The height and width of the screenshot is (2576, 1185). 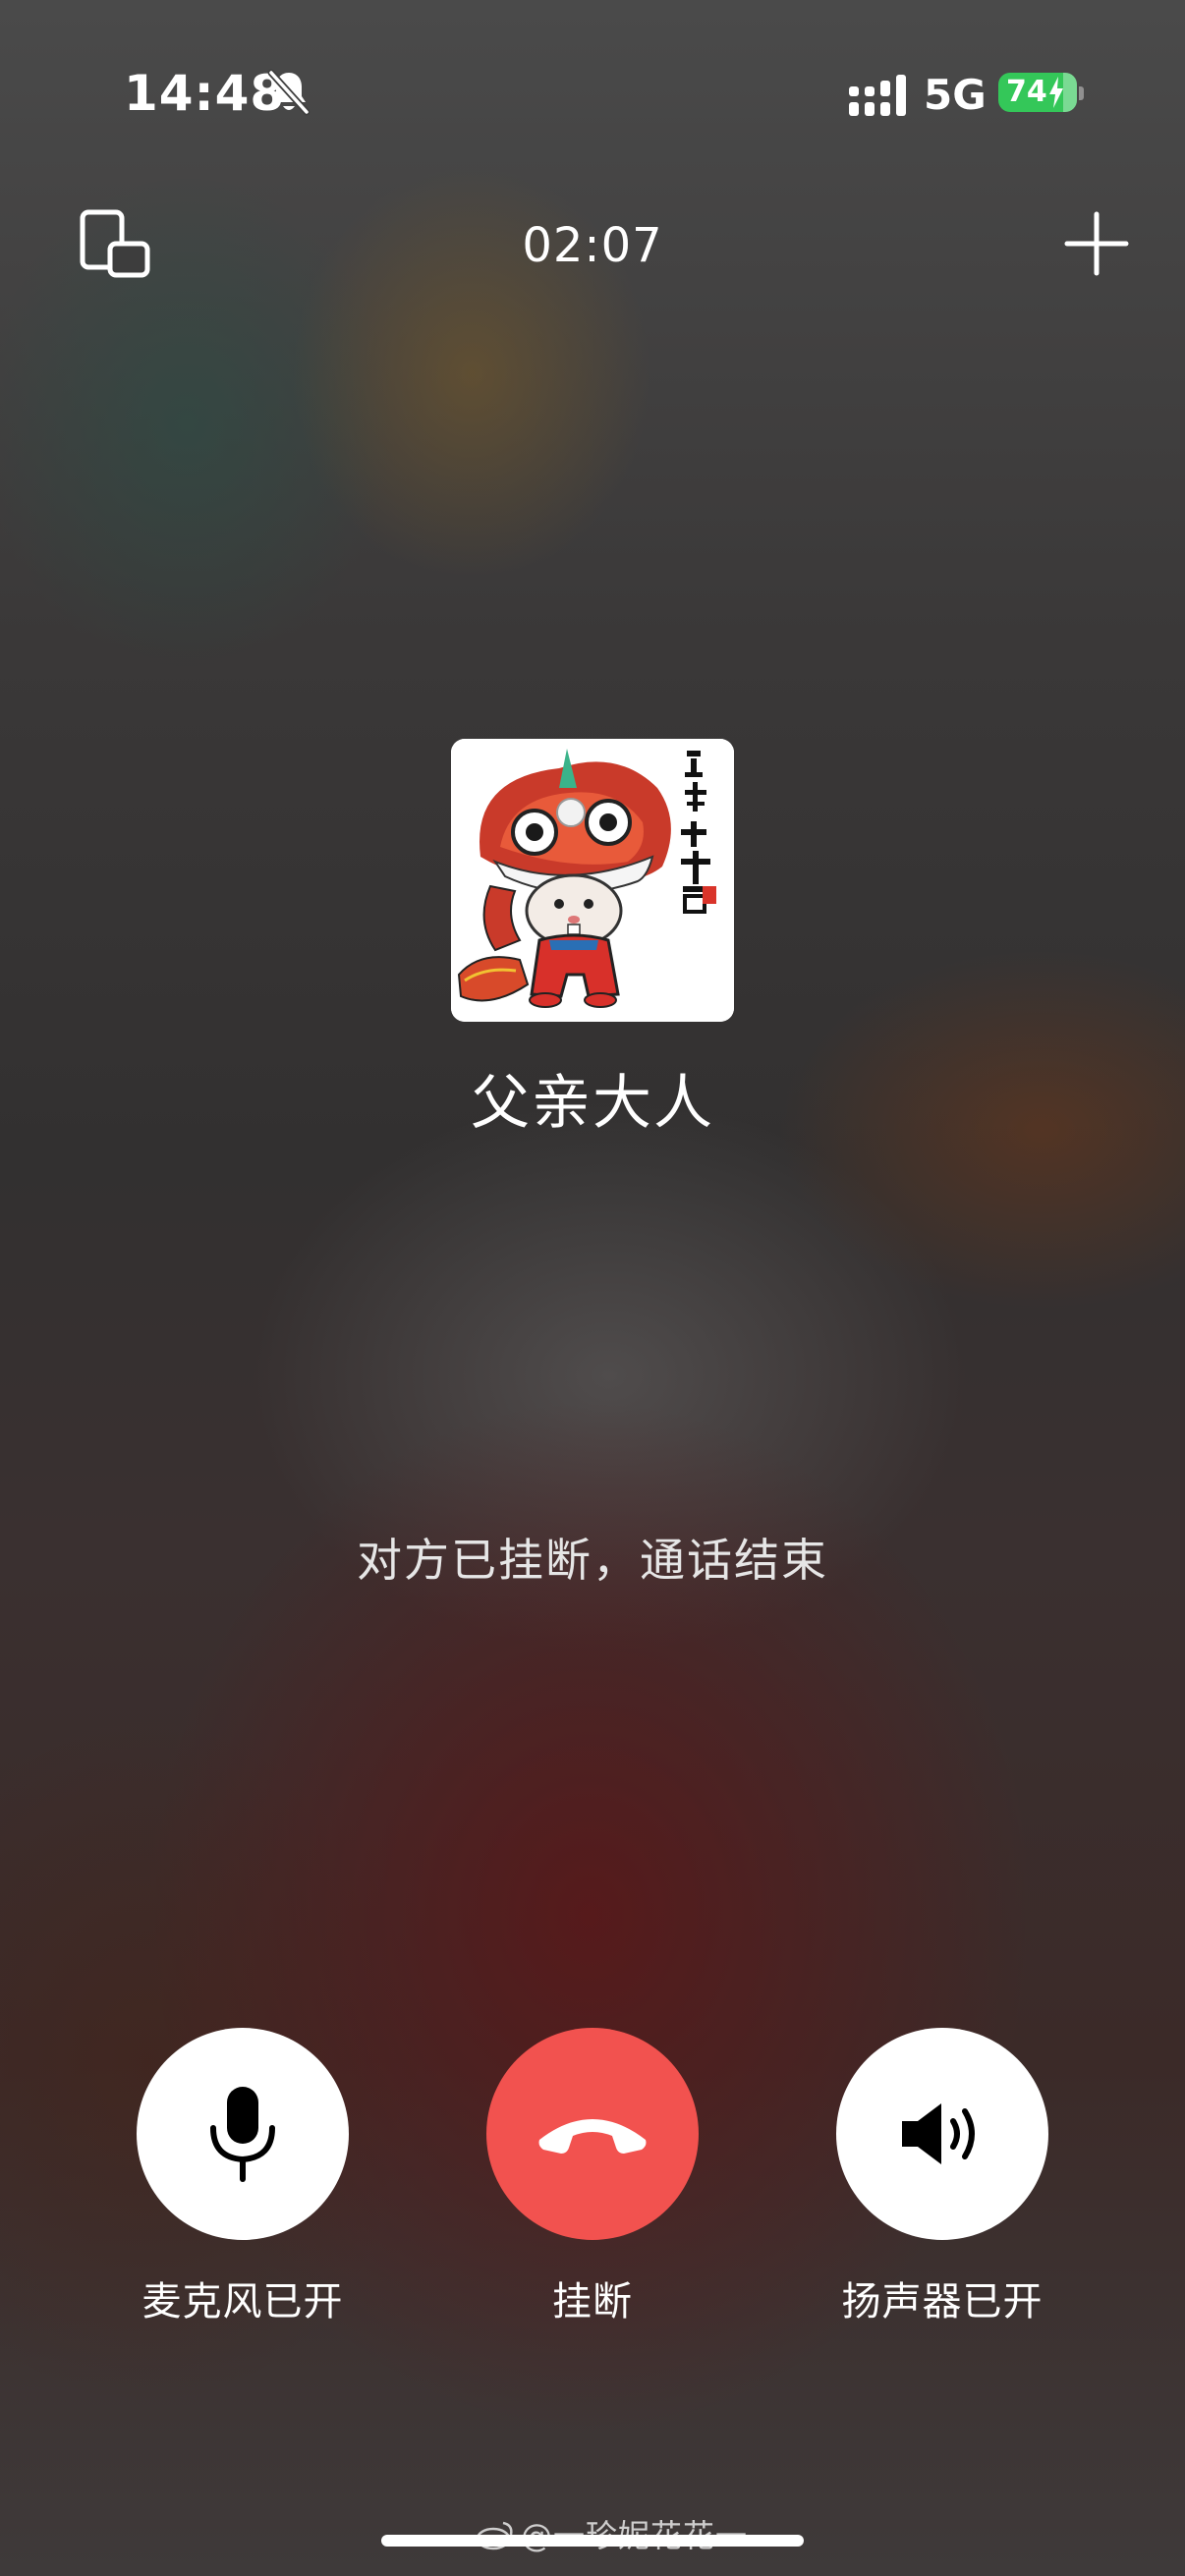 I want to click on hangup-button, so click(x=592, y=2134).